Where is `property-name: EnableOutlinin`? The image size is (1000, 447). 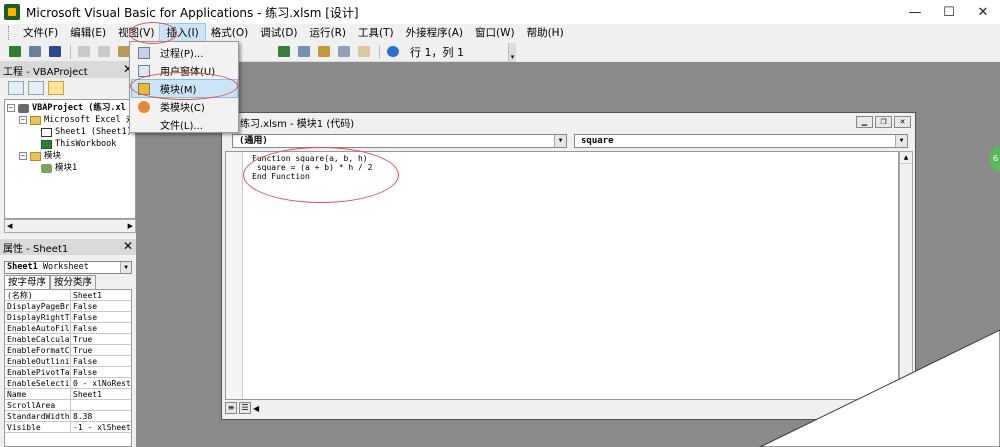
property-name: EnableOutlinin is located at coordinates (39, 361).